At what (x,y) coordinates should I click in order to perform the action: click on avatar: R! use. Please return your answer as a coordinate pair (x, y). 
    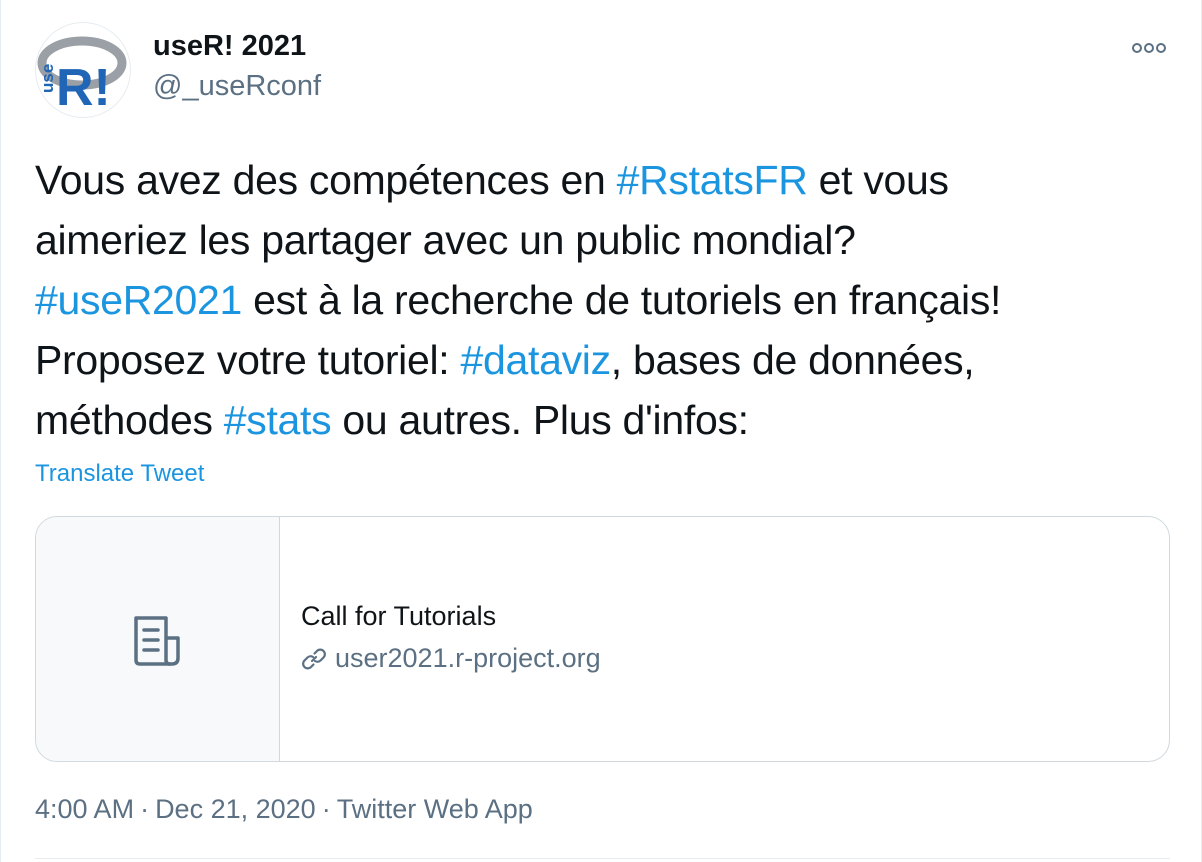
    Looking at the image, I should click on (83, 70).